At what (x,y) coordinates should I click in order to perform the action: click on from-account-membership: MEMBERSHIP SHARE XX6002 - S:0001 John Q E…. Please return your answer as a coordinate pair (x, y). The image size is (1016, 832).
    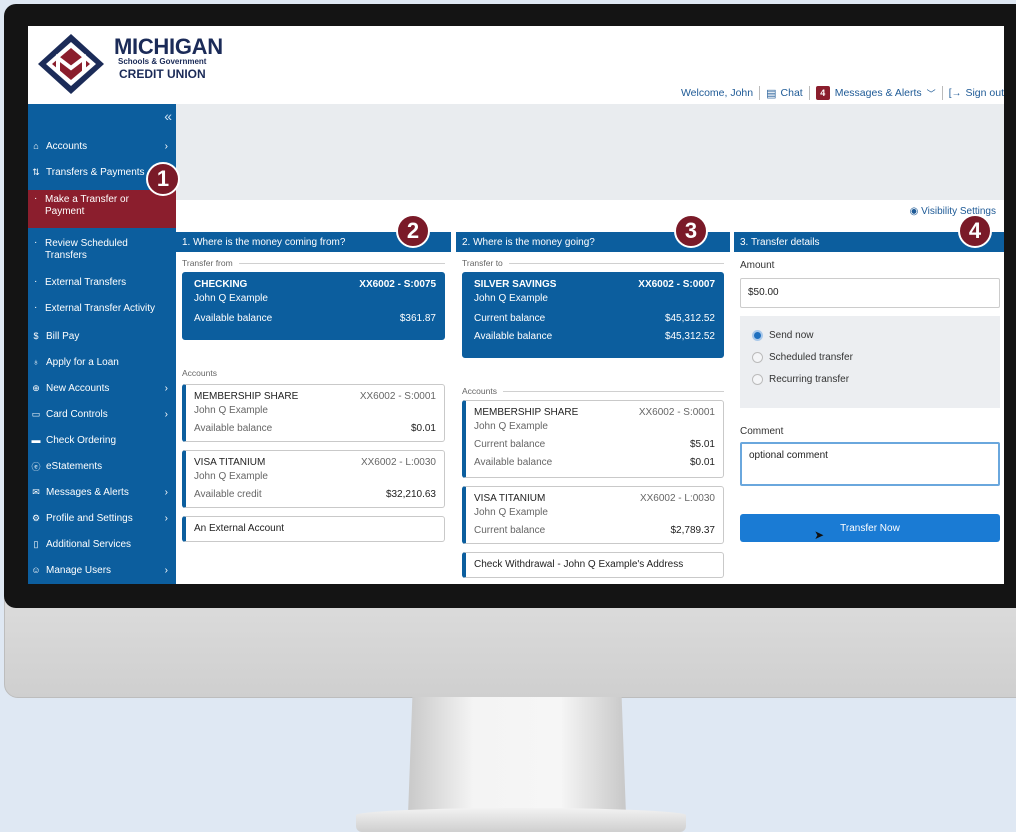
    Looking at the image, I should click on (313, 413).